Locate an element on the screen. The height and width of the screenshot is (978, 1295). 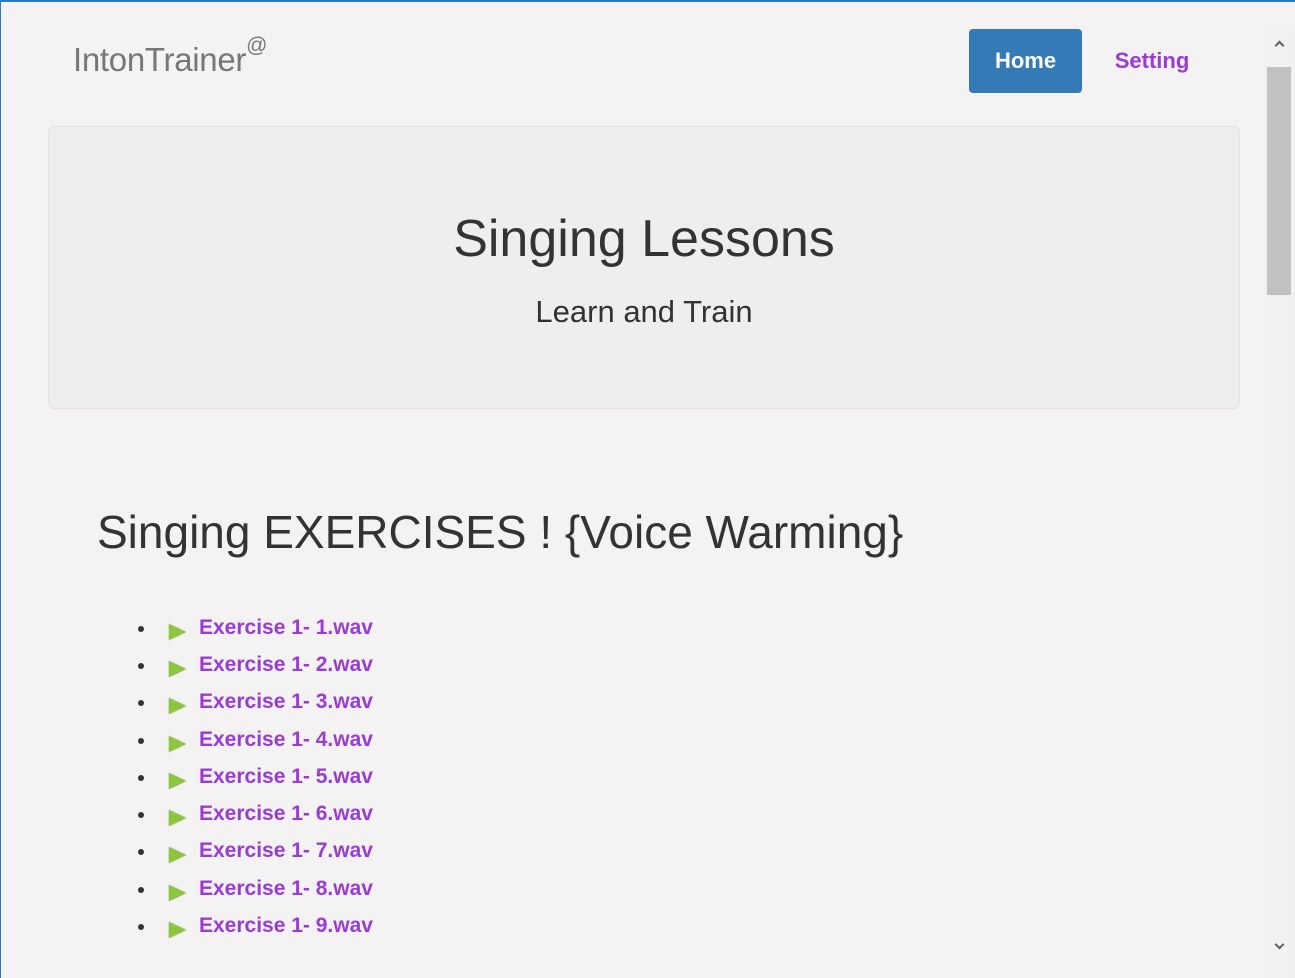
exercise-link: Exercise 1- 2.wav is located at coordinates (286, 665).